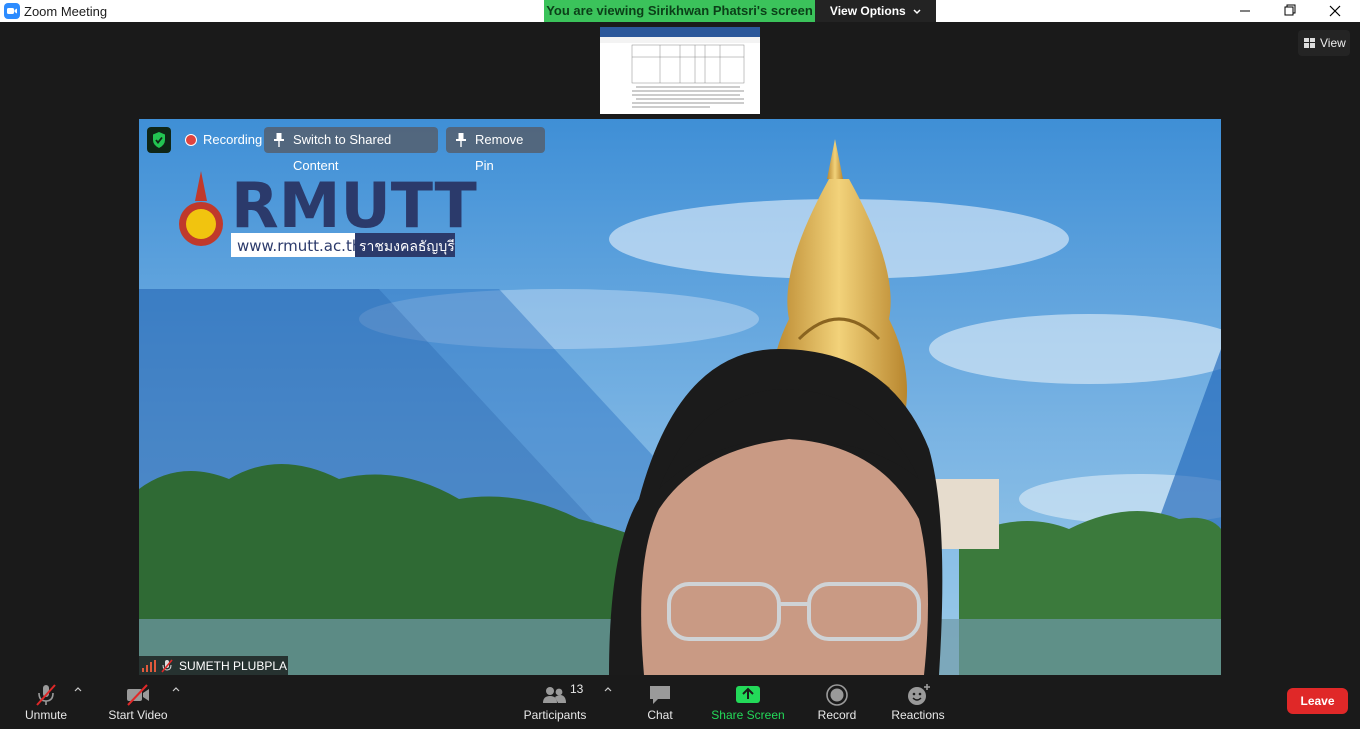 The width and height of the screenshot is (1360, 729). I want to click on record-button: Record, so click(837, 702).